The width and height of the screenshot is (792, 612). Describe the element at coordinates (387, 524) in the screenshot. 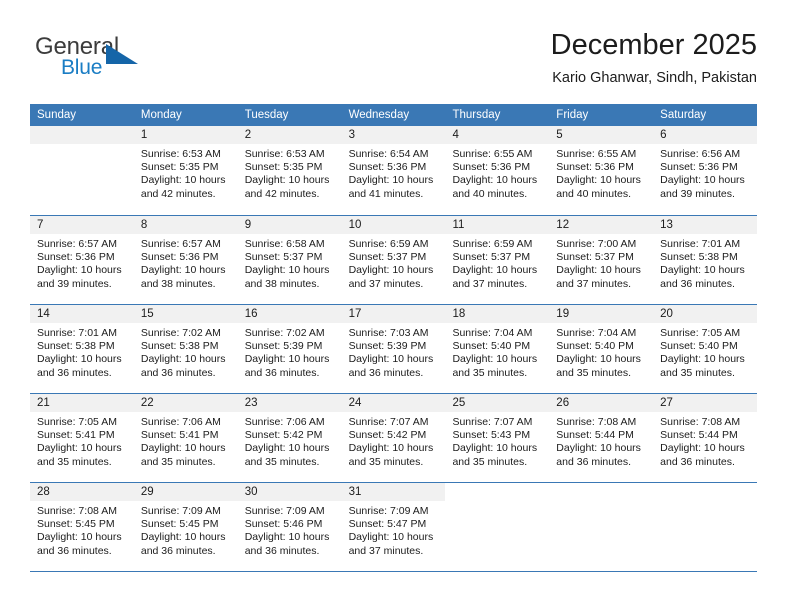

I see `sunset-text: Sunset: 5:47 PM` at that location.